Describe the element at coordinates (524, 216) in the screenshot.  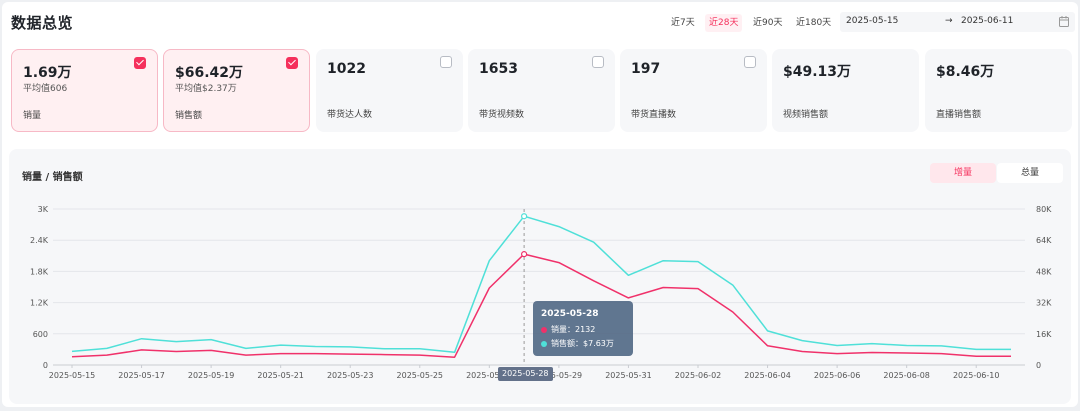
I see `revenue-hover-point` at that location.